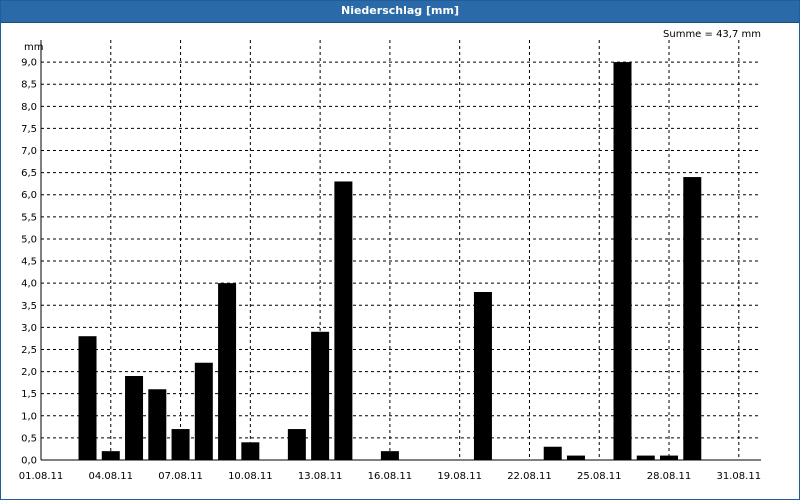 This screenshot has width=800, height=500. What do you see at coordinates (29, 461) in the screenshot?
I see `y-tick-label: 0,0` at bounding box center [29, 461].